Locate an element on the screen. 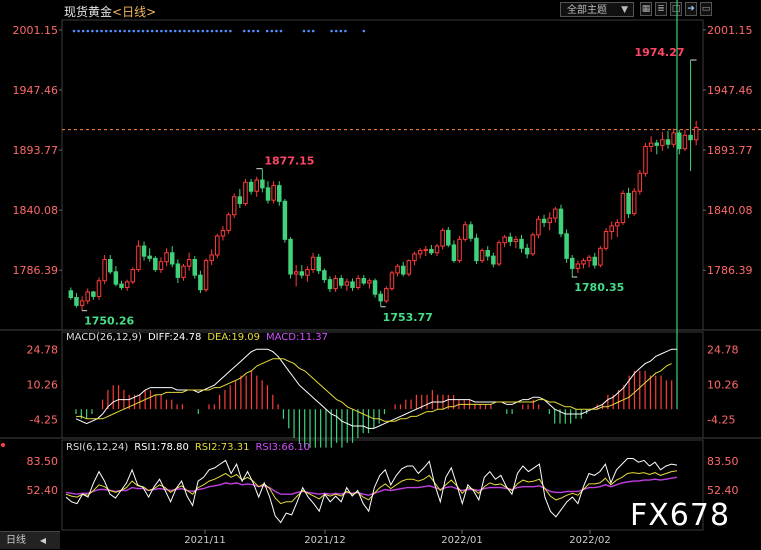 This screenshot has height=550, width=761. macd-dea-label: DEA:19.09 is located at coordinates (234, 337).